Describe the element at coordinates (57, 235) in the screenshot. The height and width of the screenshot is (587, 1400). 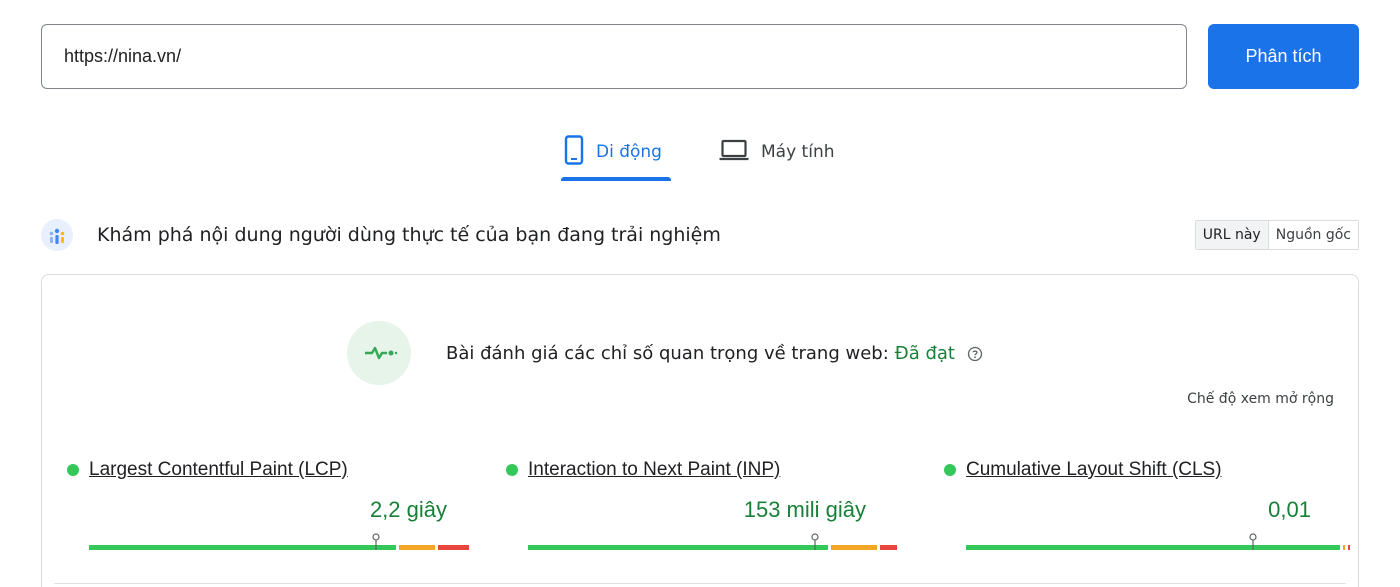
I see `crux-users-icon` at that location.